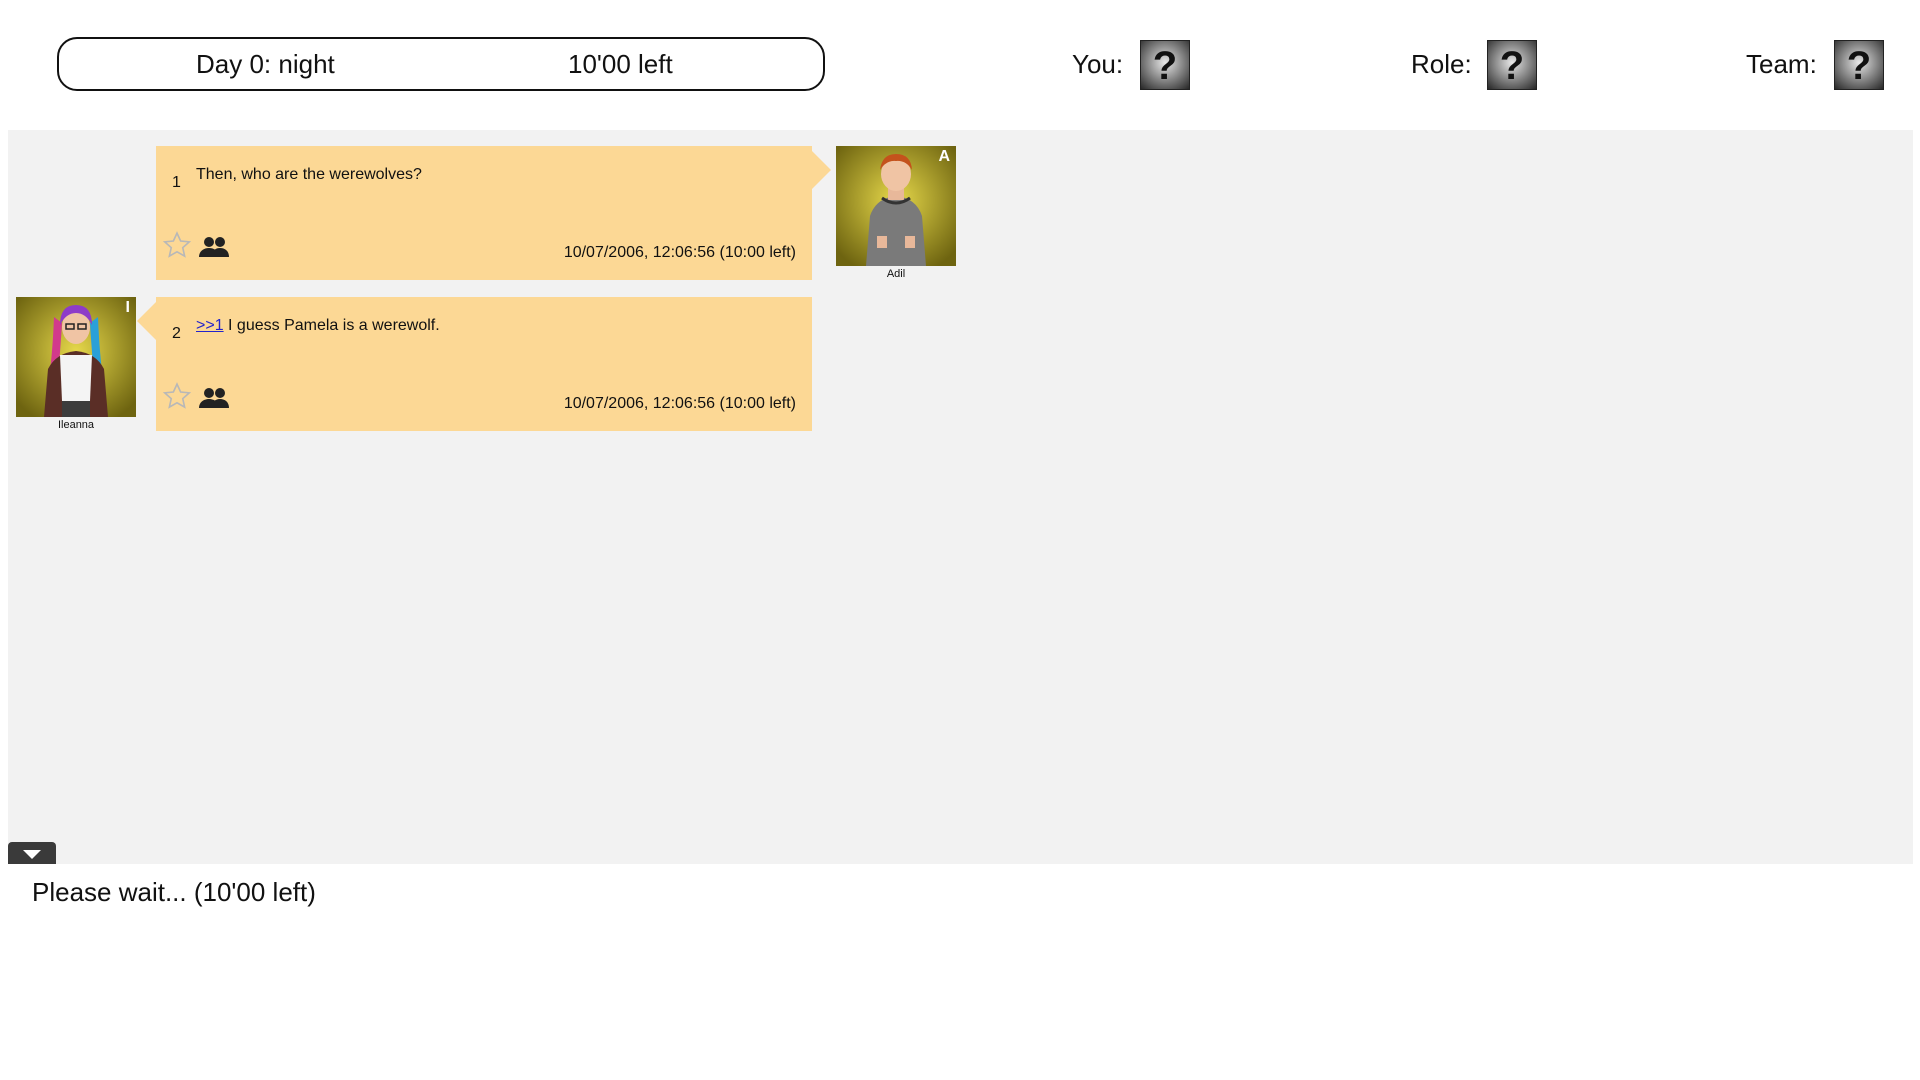  I want to click on message-text: >>1 I guess Pamela is a werewolf., so click(318, 326).